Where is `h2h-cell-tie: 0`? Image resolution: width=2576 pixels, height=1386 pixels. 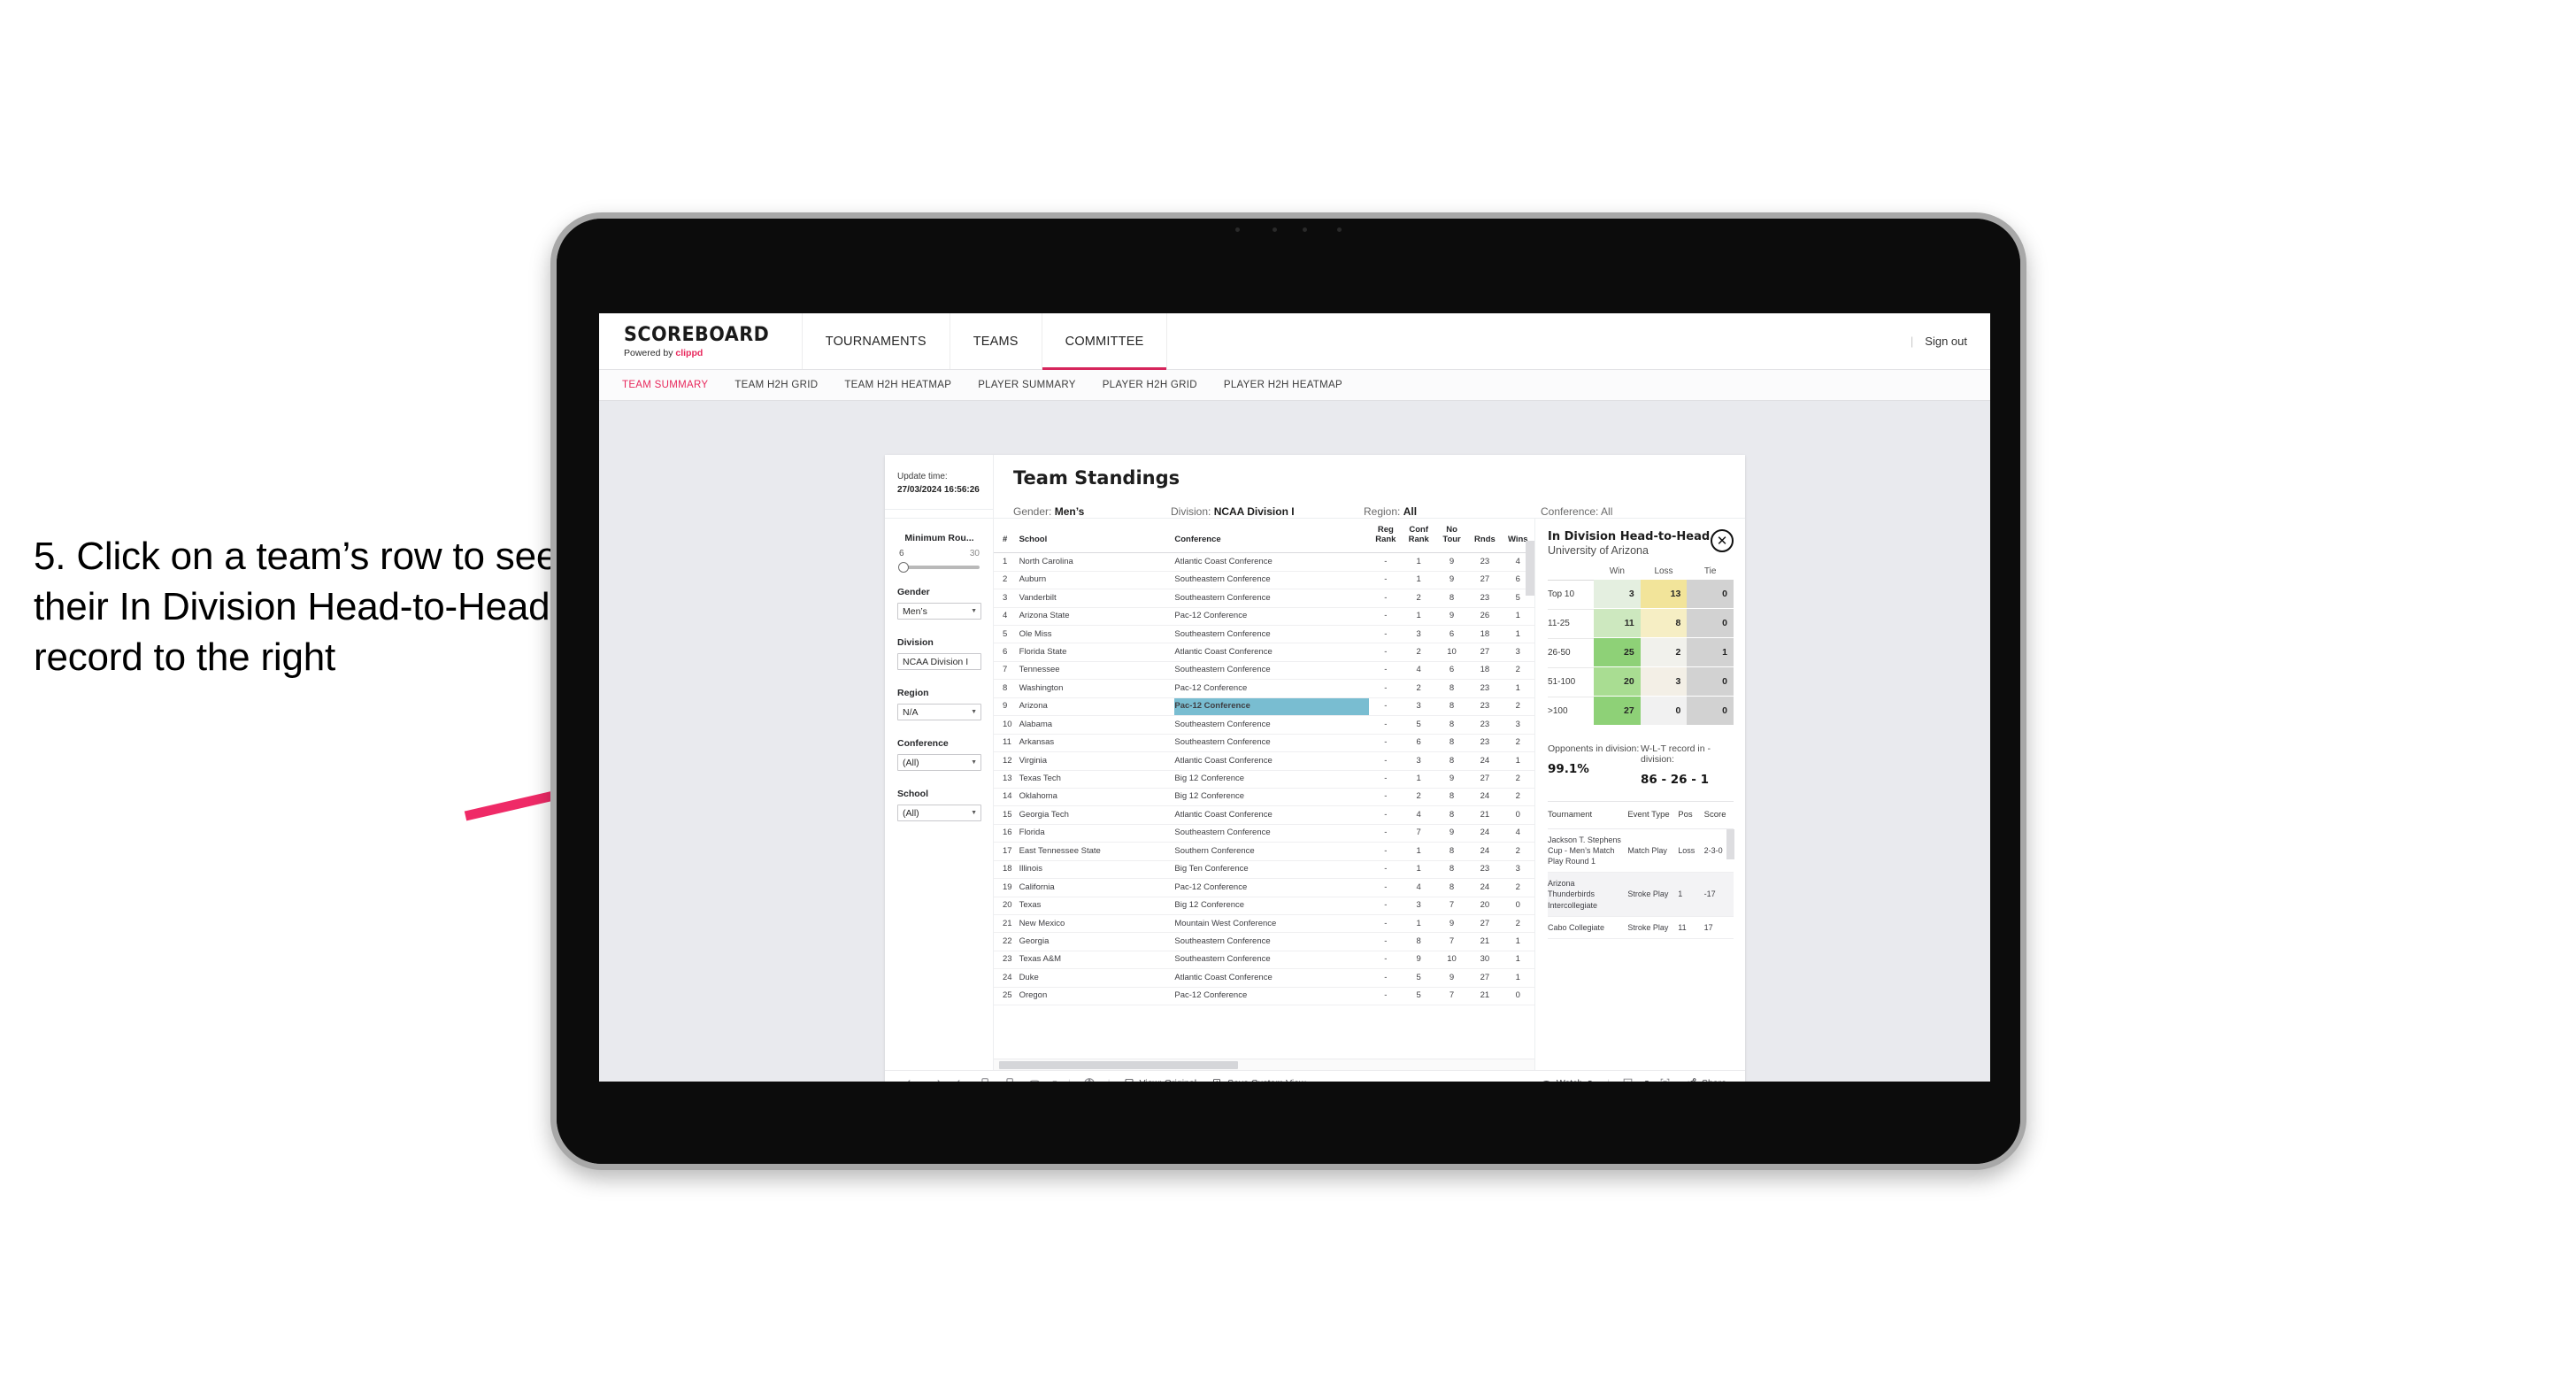
h2h-cell-tie: 0 is located at coordinates (1710, 623).